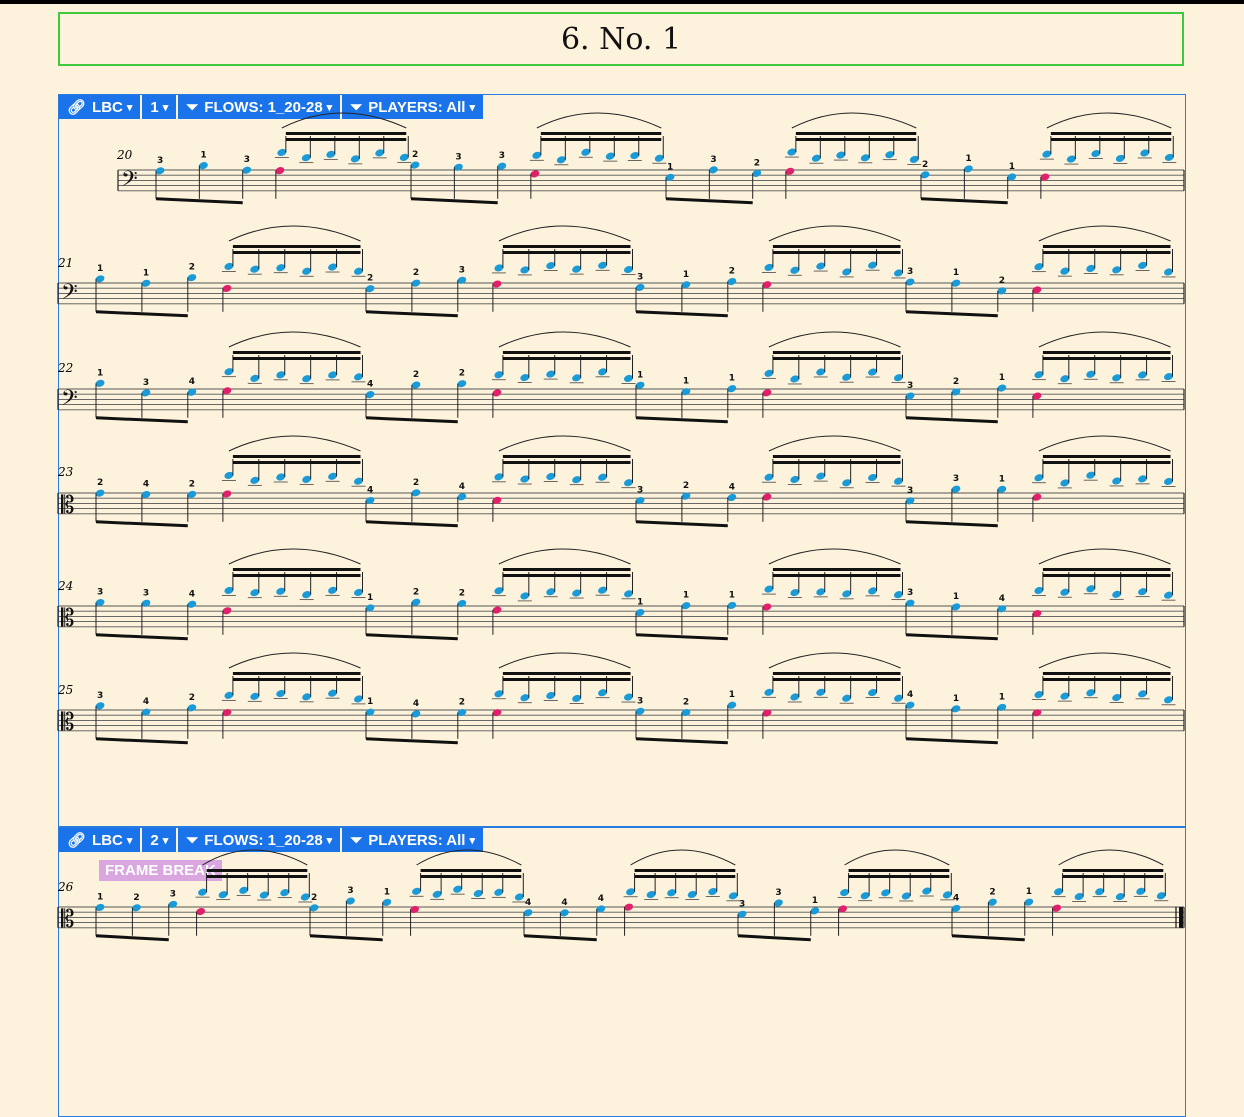  I want to click on measure-number: 22, so click(65, 368).